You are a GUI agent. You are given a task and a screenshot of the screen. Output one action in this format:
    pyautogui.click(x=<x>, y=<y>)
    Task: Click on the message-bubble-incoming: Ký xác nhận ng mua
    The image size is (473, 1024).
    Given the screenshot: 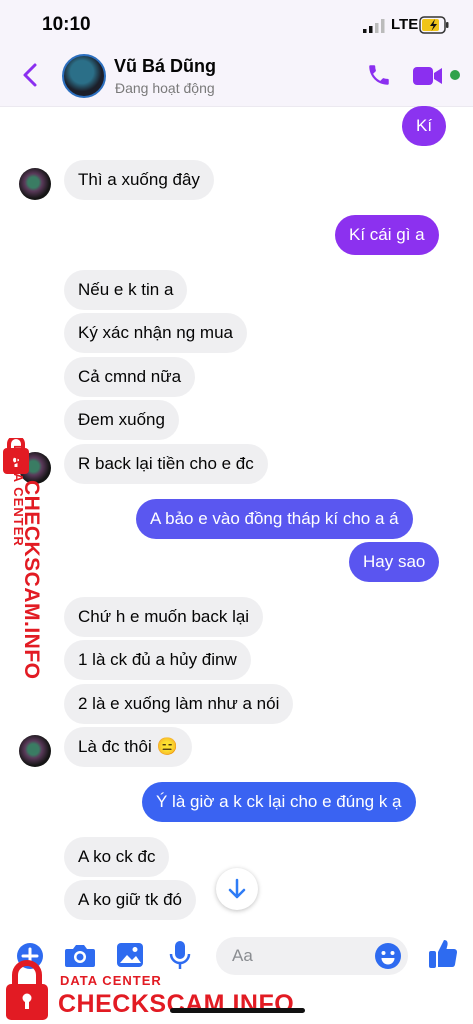 What is the action you would take?
    pyautogui.click(x=155, y=333)
    